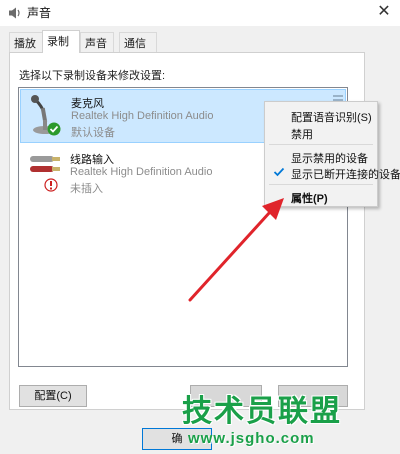  I want to click on device-status: 未插入, so click(86, 189).